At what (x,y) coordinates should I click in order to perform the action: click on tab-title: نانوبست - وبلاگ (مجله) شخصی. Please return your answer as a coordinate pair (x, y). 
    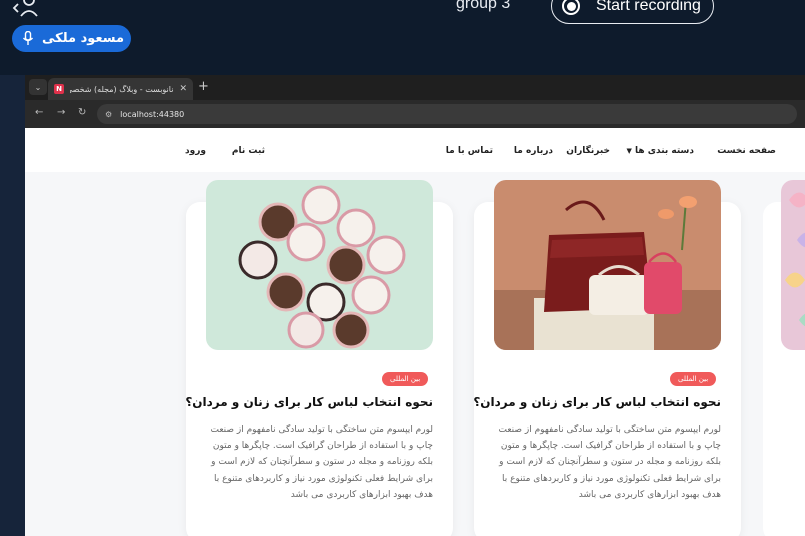
    Looking at the image, I should click on (122, 89).